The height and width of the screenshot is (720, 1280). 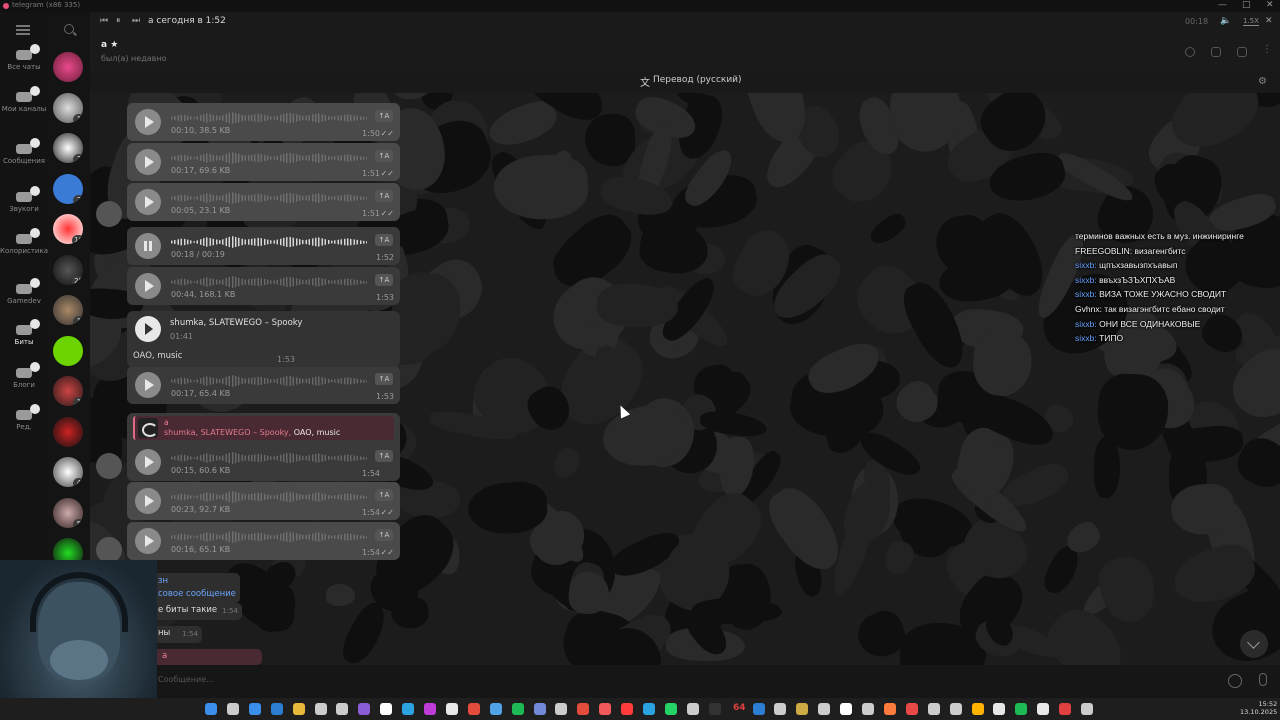 What do you see at coordinates (1258, 708) in the screenshot?
I see `taskbar-clock: 15:52 13.10.2025` at bounding box center [1258, 708].